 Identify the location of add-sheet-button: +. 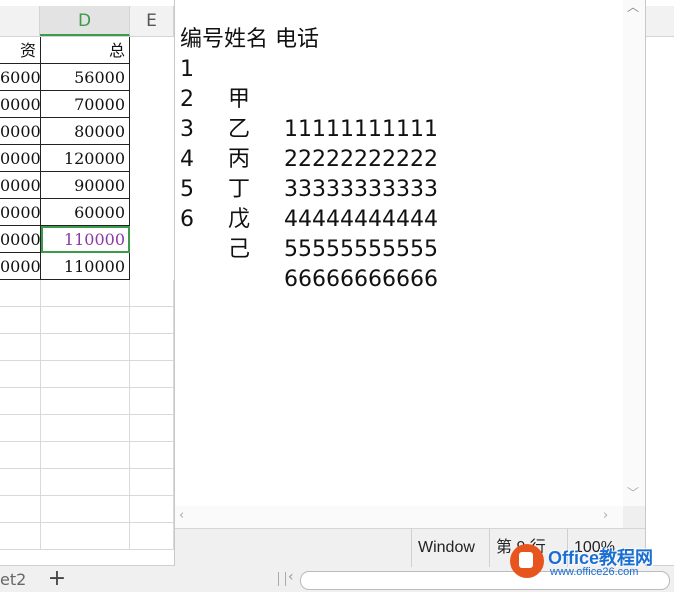
(57, 578).